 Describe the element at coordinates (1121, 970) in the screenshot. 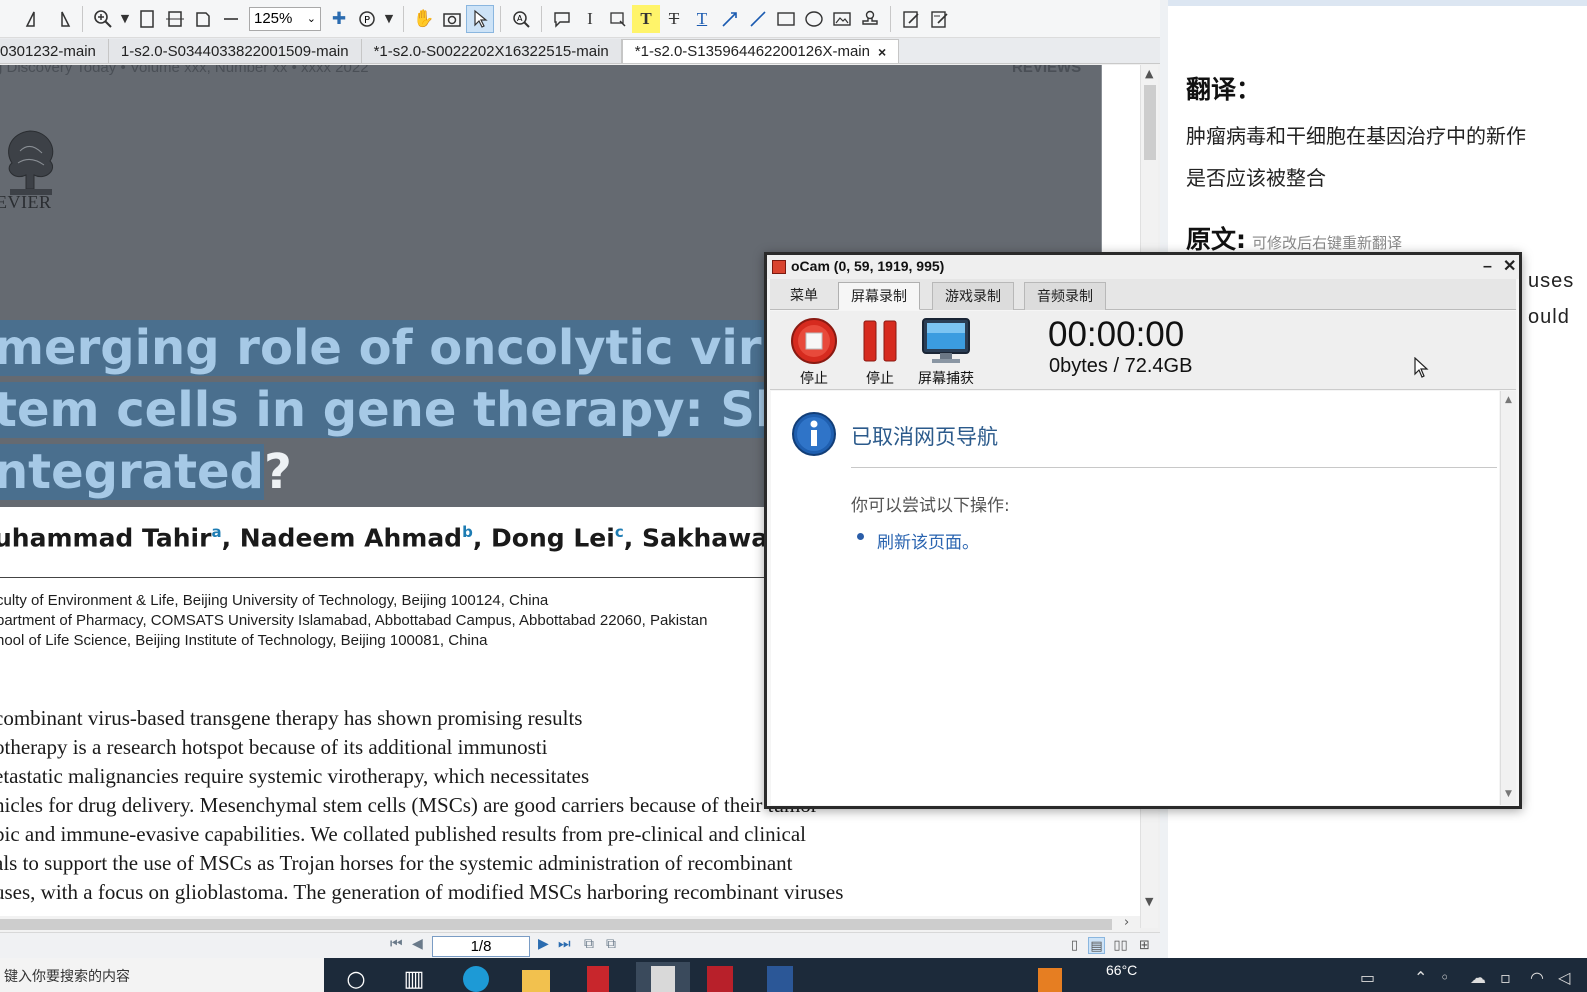

I see `weather-temperature: 66°C` at that location.